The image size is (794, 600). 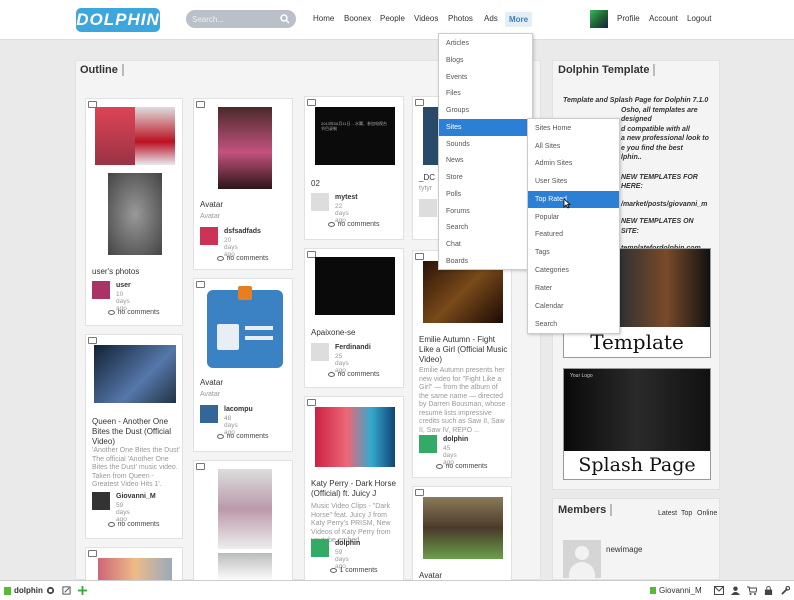 What do you see at coordinates (462, 533) in the screenshot?
I see `card-avatar-3: Avatar` at bounding box center [462, 533].